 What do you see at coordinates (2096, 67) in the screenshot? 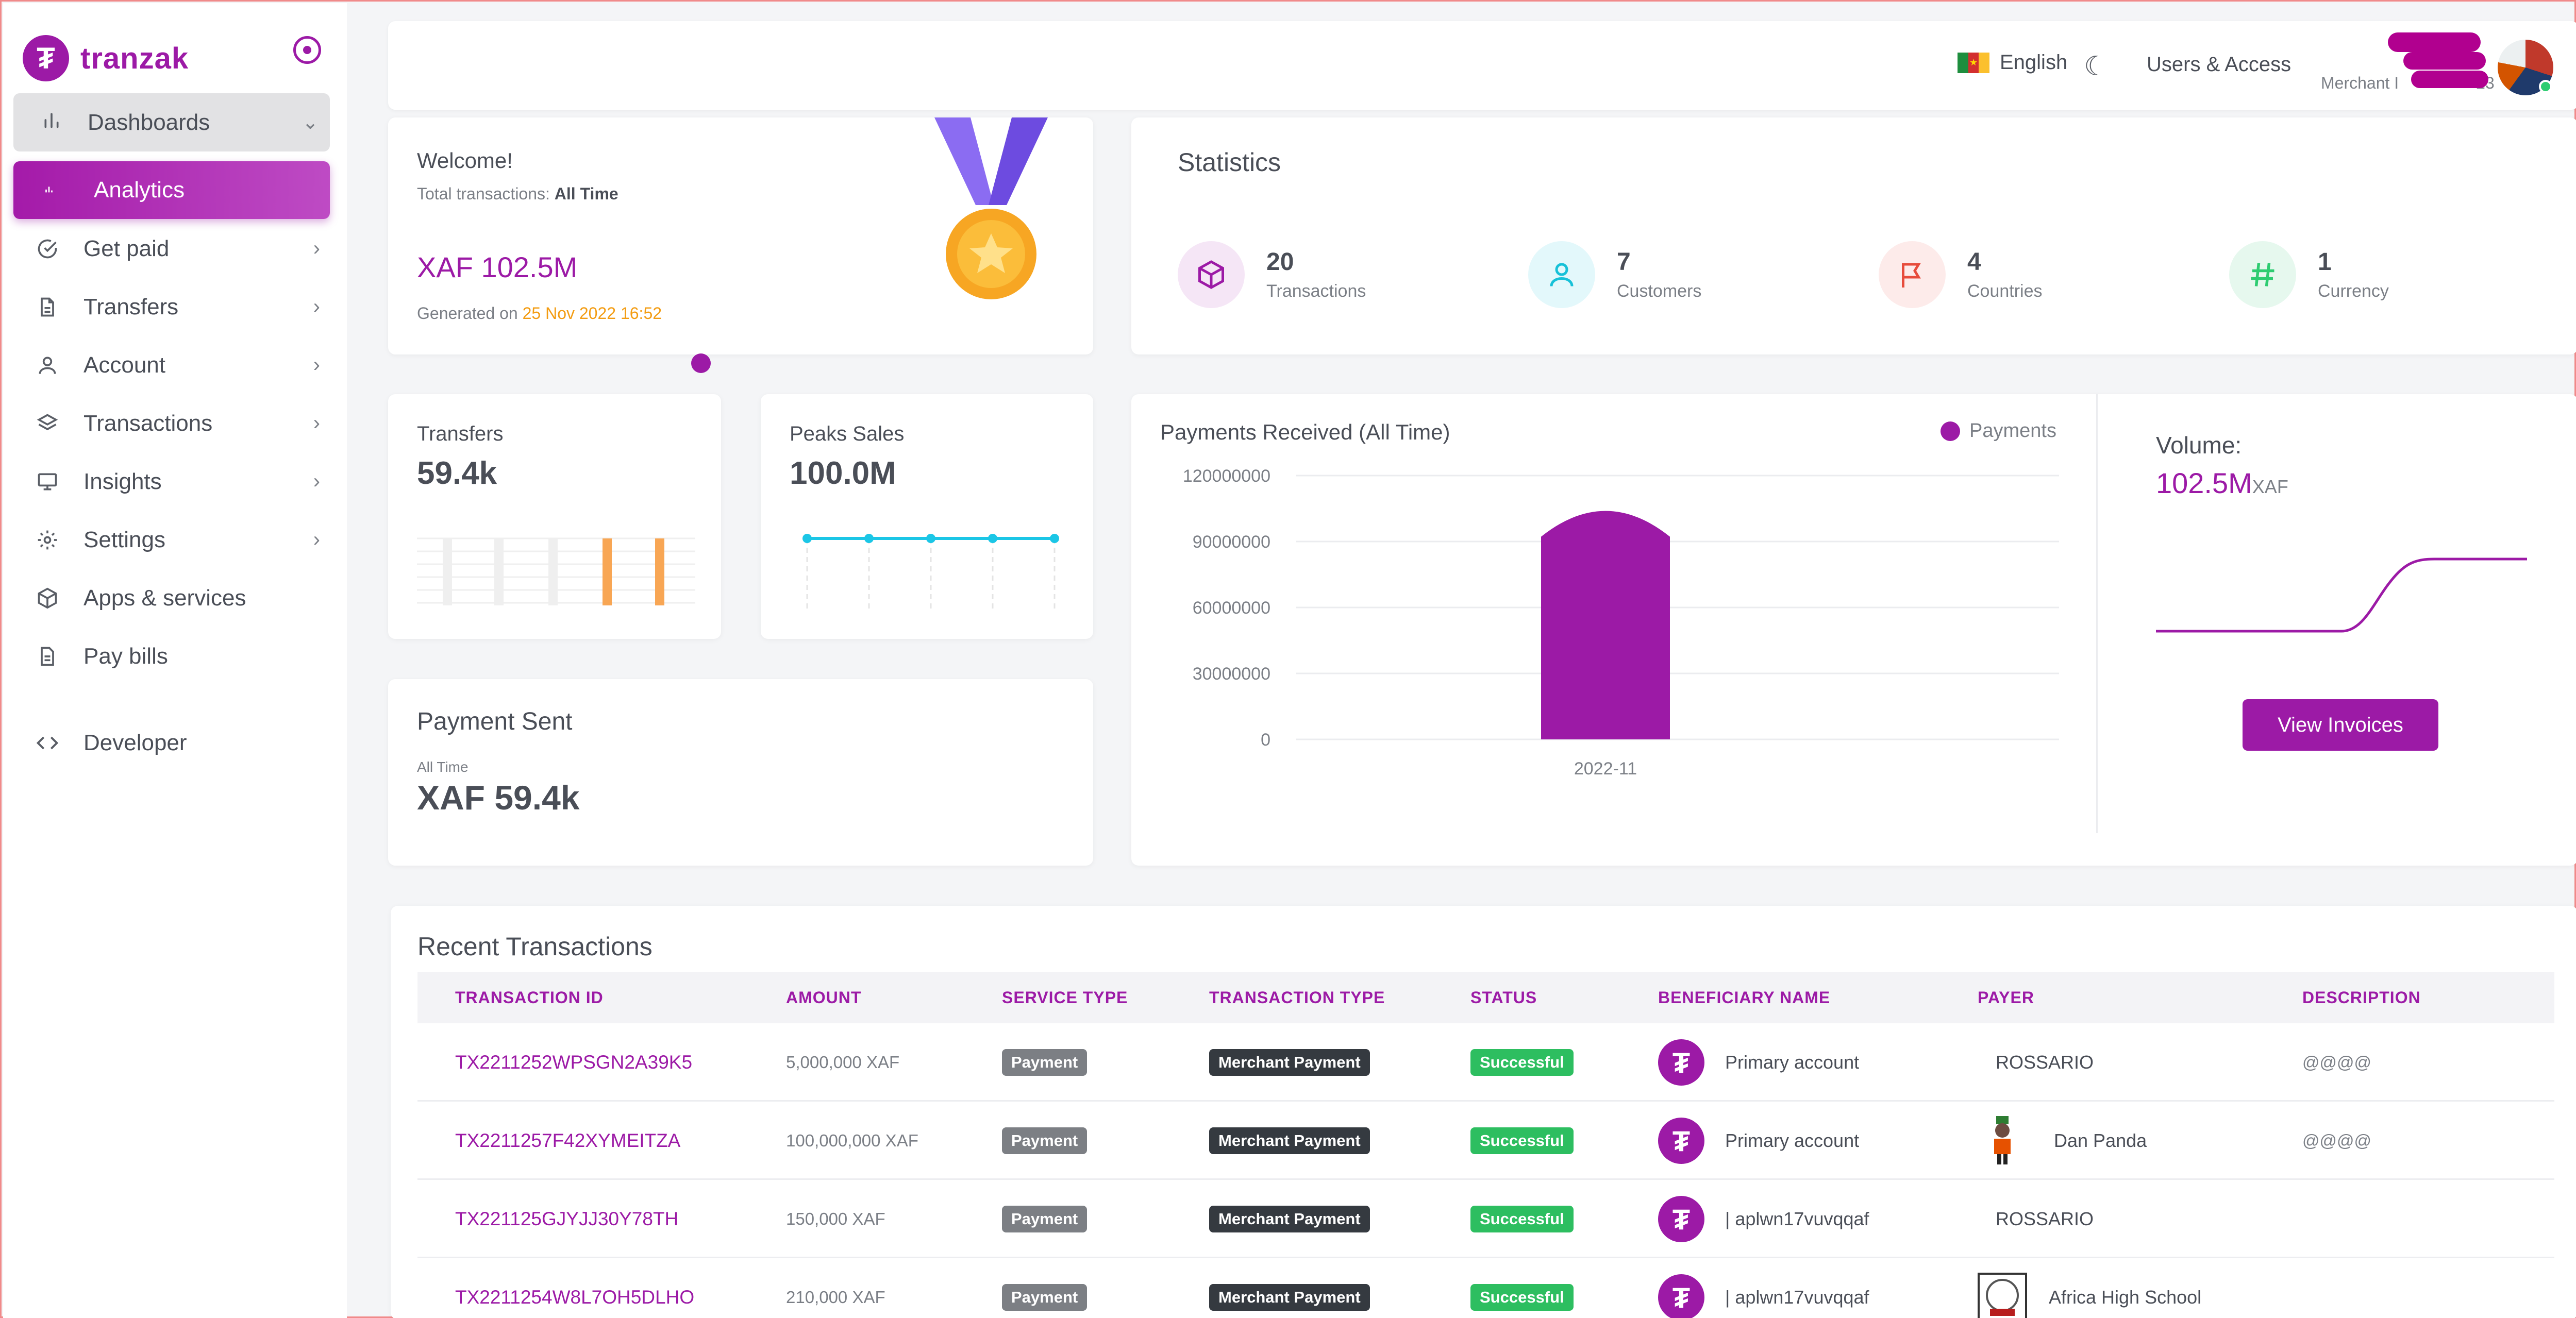
I see `dark-mode-toggle-icon: ☾` at bounding box center [2096, 67].